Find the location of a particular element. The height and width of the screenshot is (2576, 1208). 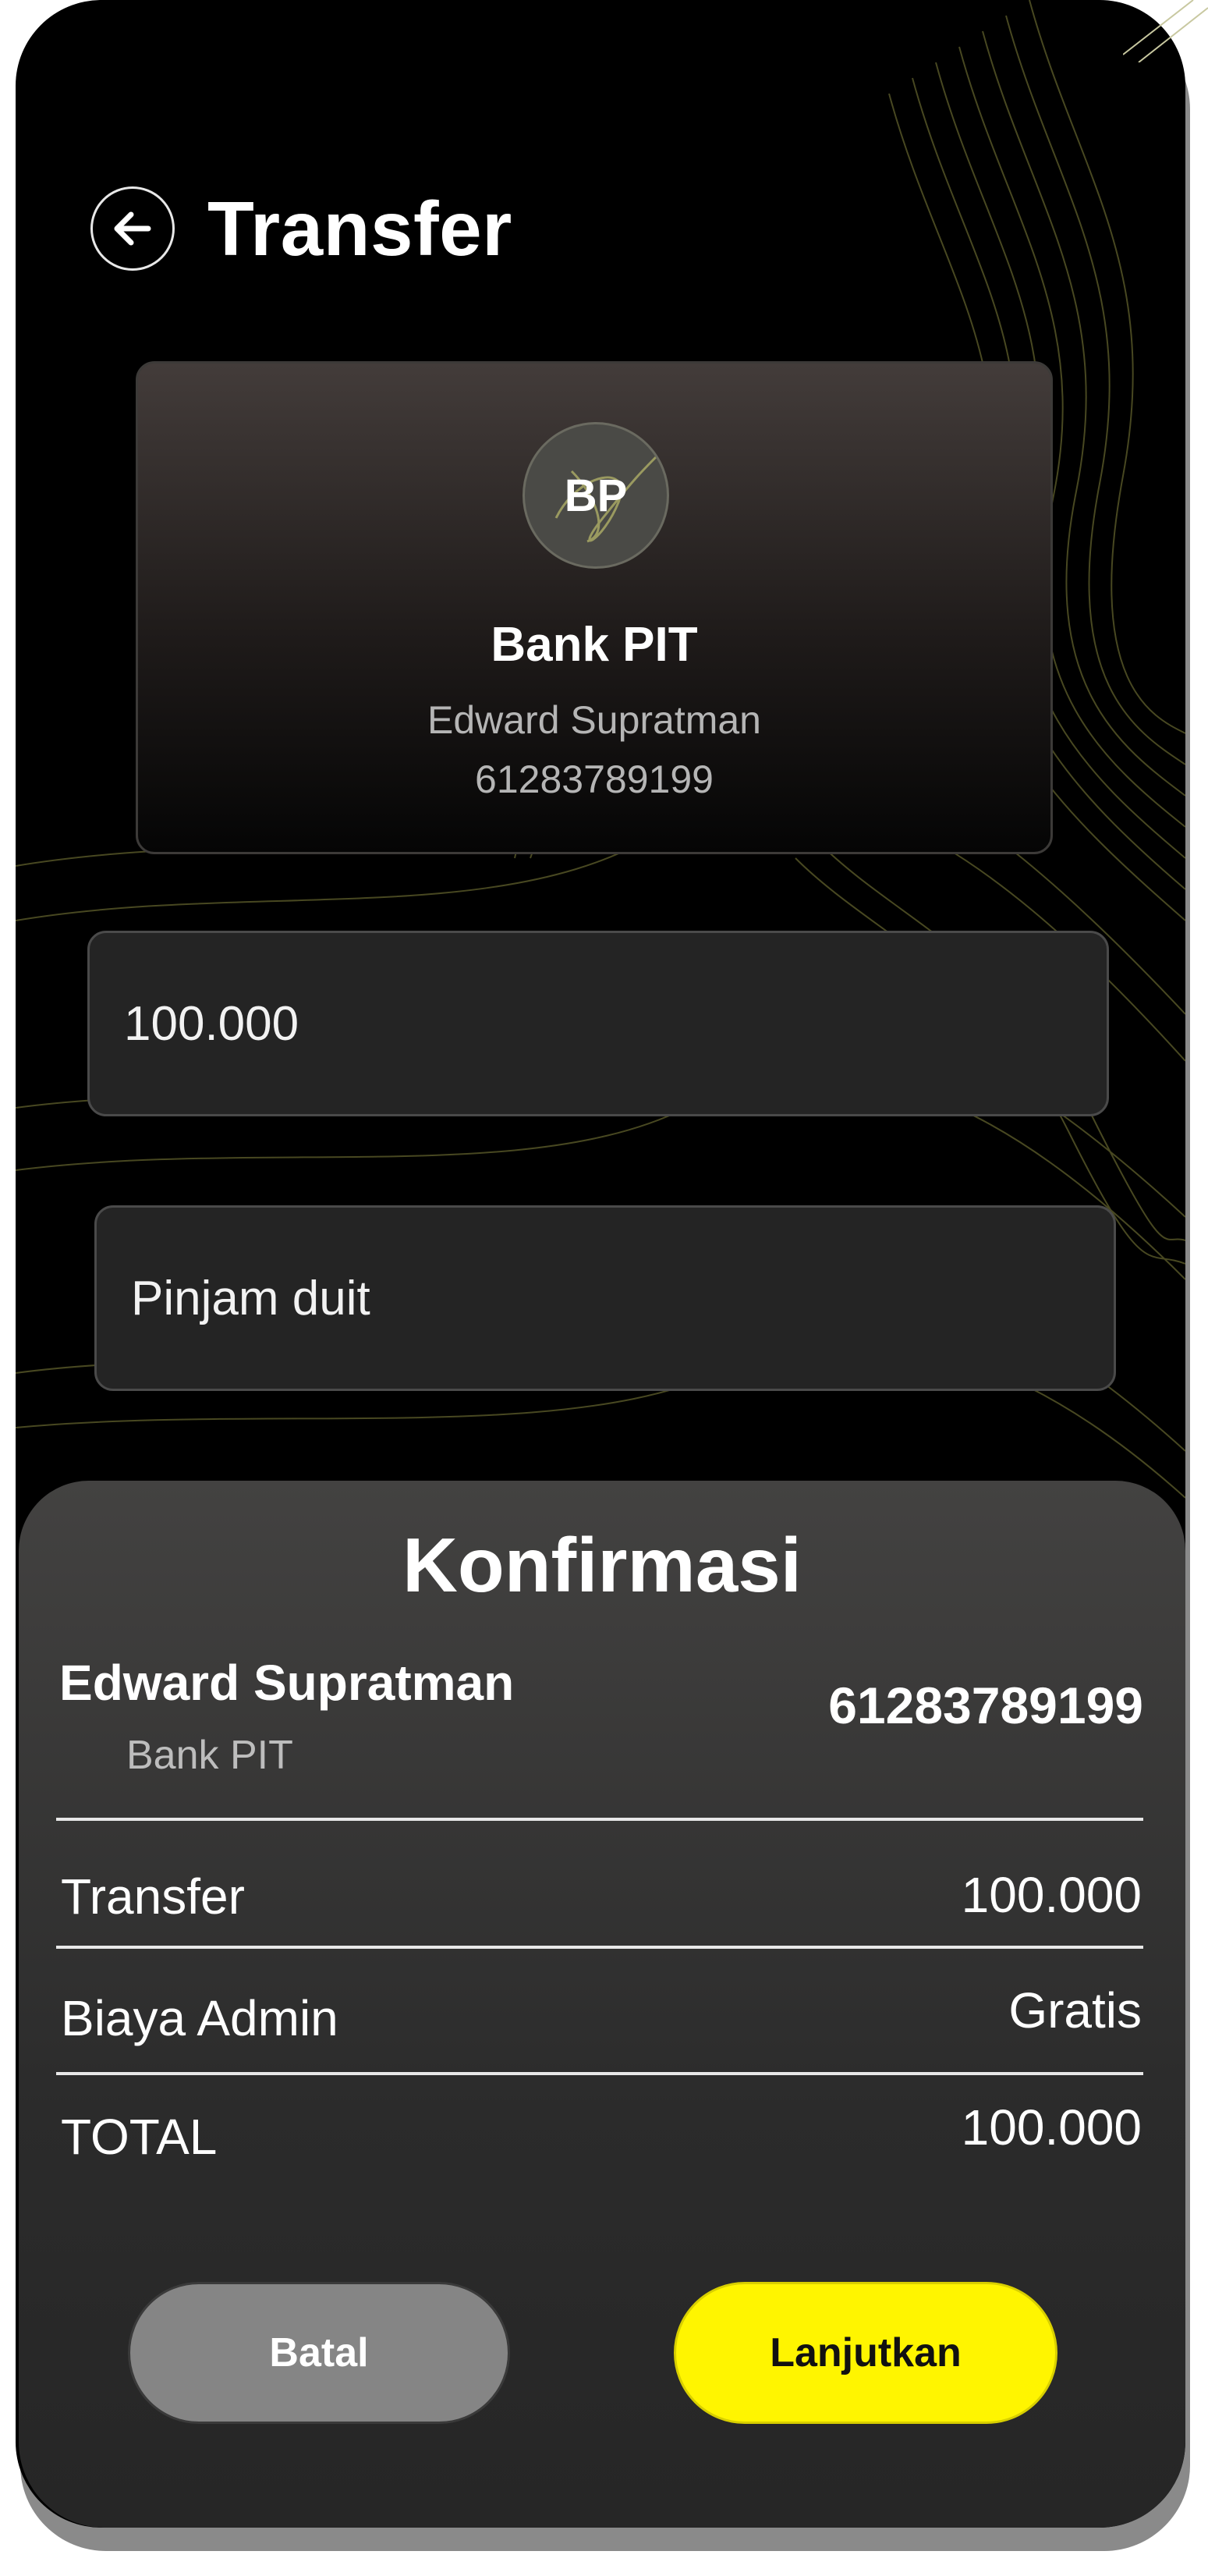

back-button is located at coordinates (132, 228).